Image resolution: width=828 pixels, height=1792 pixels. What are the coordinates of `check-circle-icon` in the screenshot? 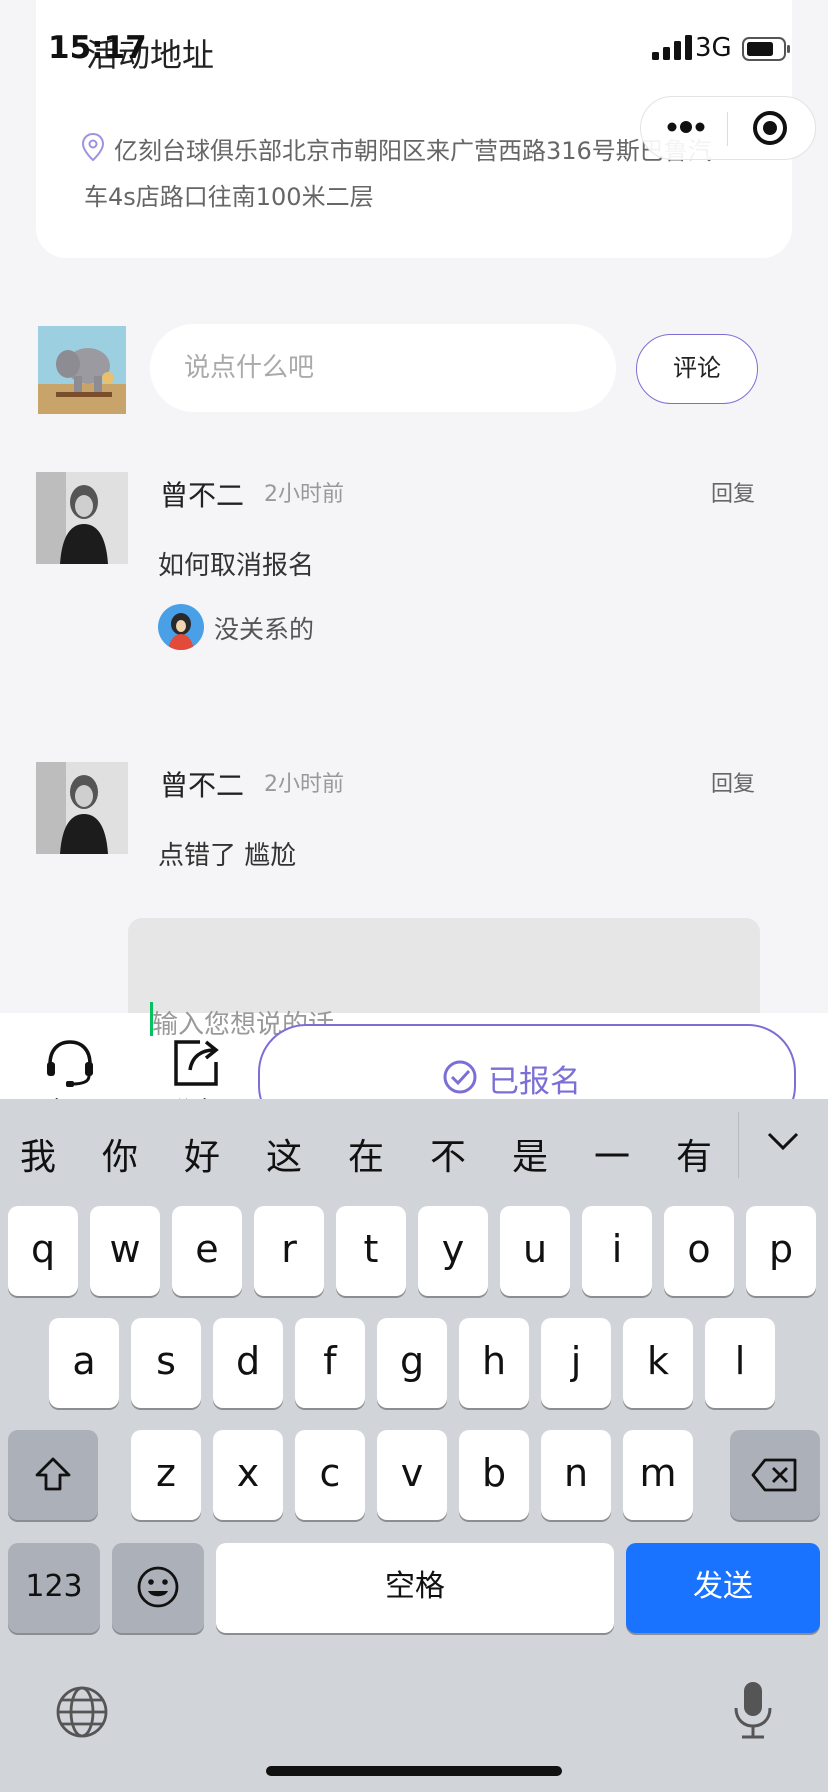 It's located at (460, 1077).